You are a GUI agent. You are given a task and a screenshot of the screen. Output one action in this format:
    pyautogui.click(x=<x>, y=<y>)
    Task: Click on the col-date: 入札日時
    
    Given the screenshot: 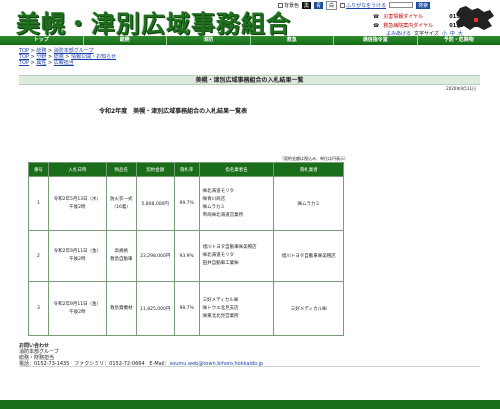 What is the action you would take?
    pyautogui.click(x=77, y=169)
    